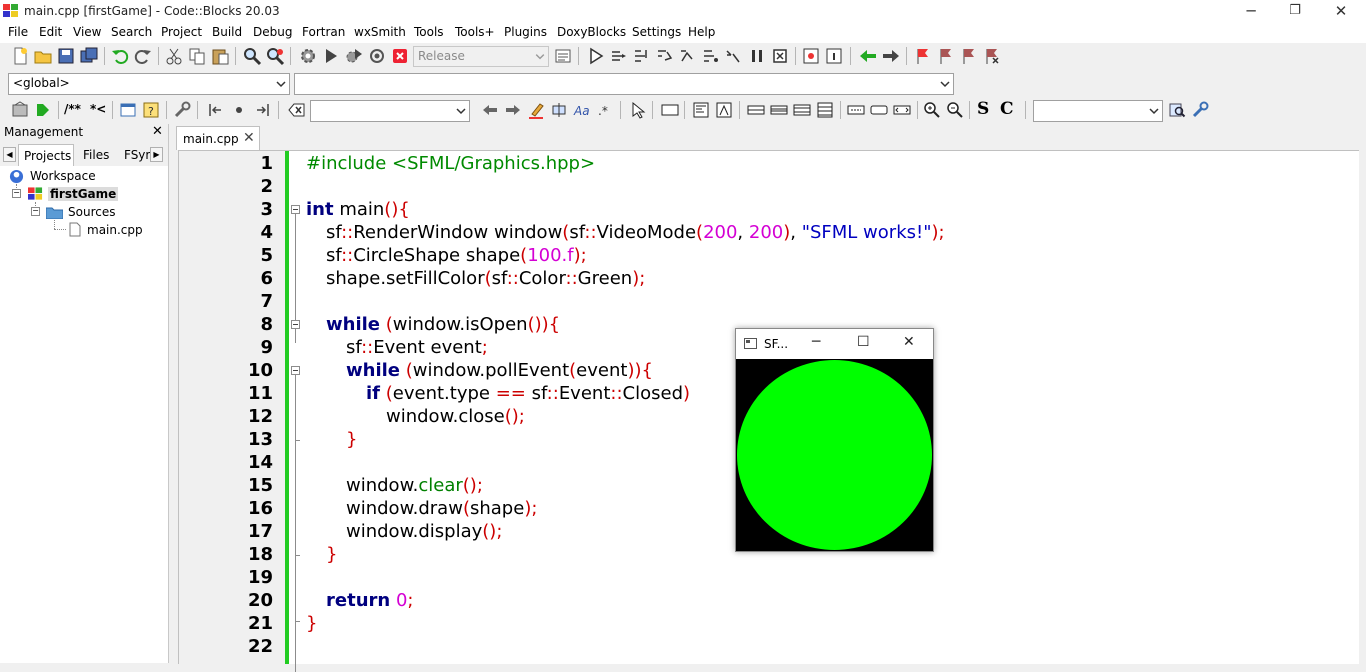 The image size is (1366, 672). I want to click on wx-panel-icon, so click(724, 110).